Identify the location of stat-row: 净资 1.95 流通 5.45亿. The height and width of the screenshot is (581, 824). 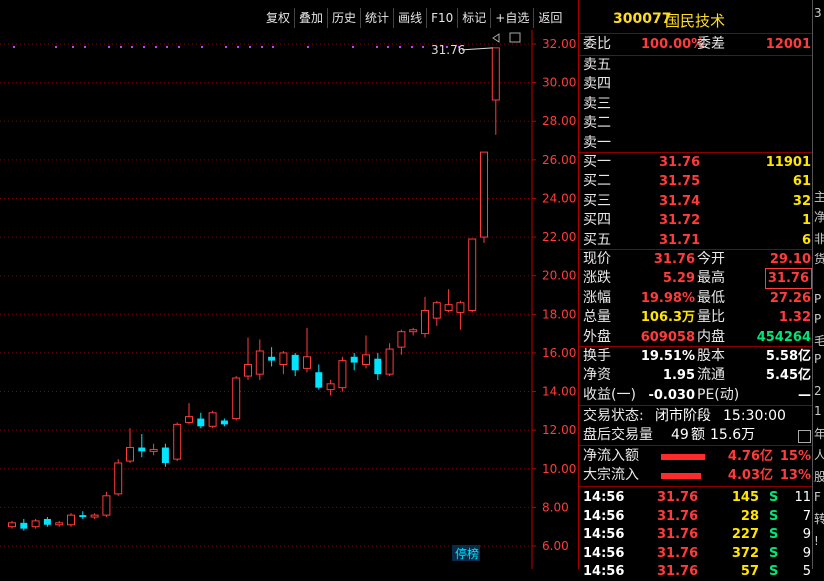
(696, 375).